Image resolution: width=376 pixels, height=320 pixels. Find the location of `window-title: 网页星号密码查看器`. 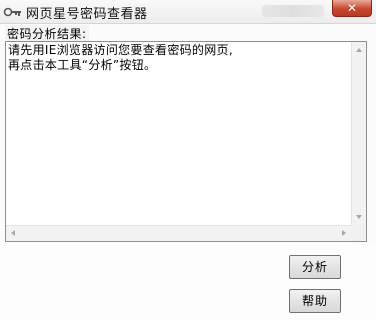

window-title: 网页星号密码查看器 is located at coordinates (87, 14).